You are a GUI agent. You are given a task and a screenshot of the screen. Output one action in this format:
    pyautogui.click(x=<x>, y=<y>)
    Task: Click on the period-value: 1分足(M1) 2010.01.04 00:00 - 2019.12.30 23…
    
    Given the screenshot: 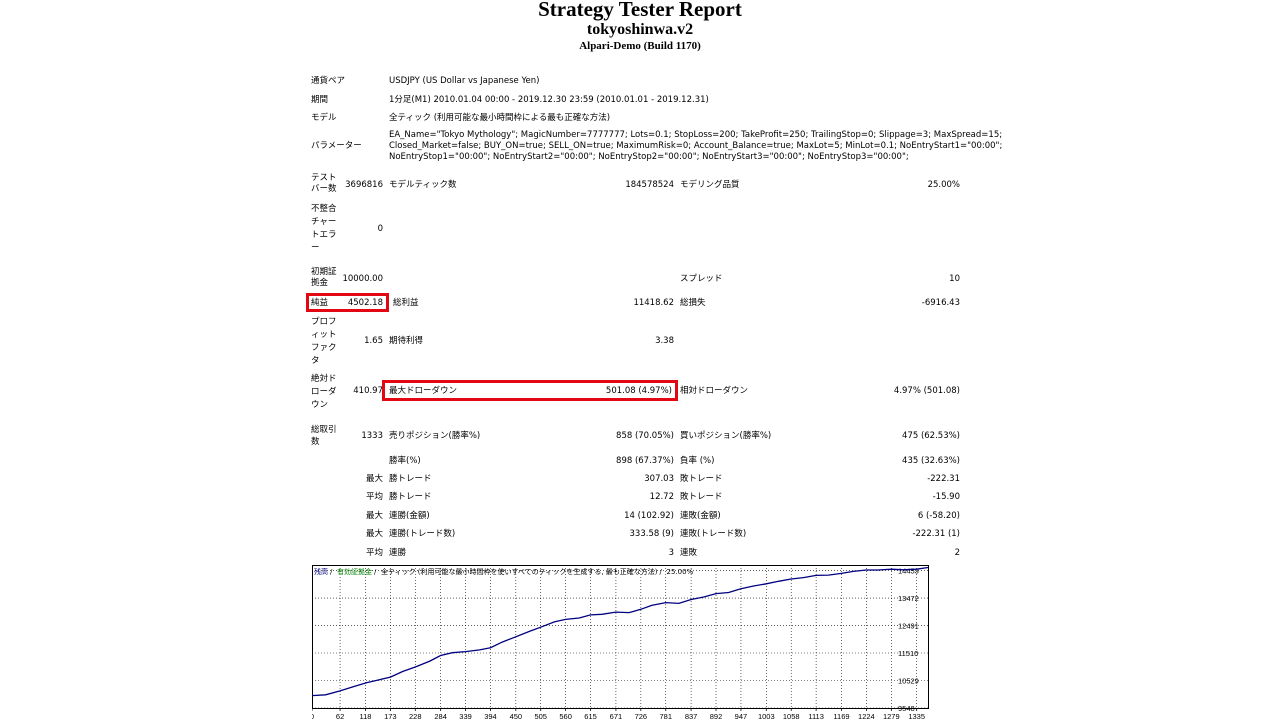 What is the action you would take?
    pyautogui.click(x=549, y=100)
    